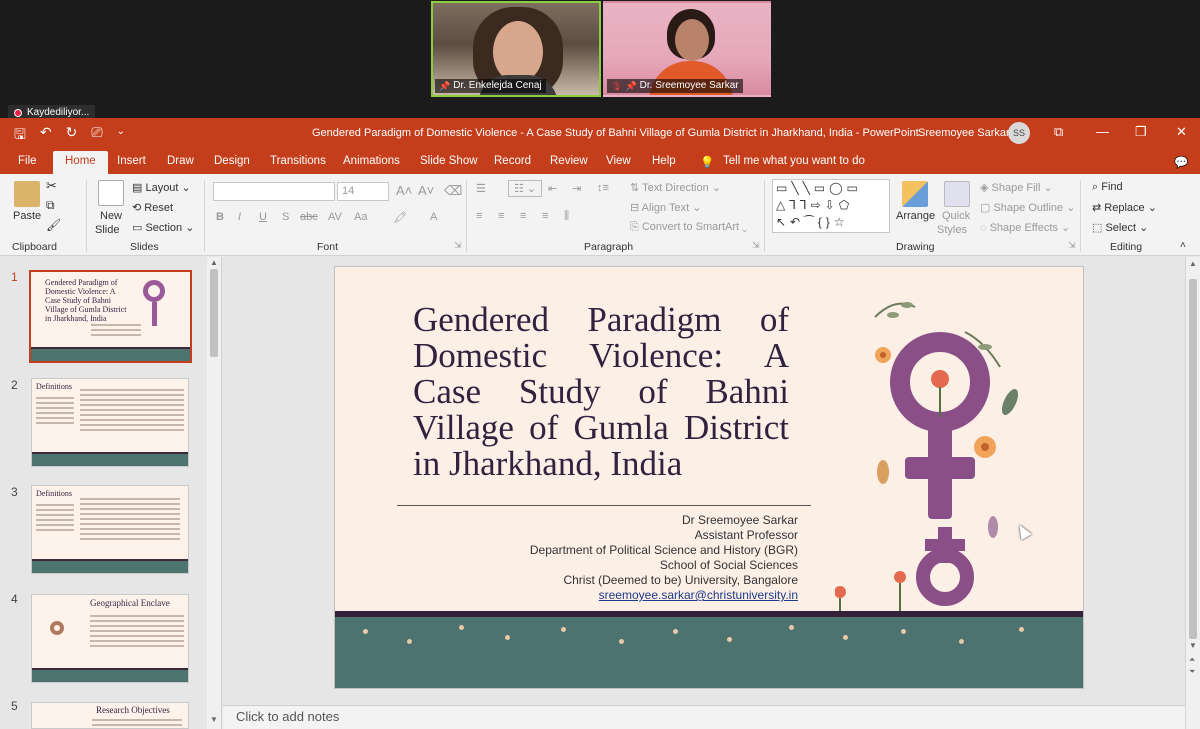 This screenshot has height=729, width=1200. Describe the element at coordinates (53, 225) in the screenshot. I see `format-painter-icon: 🖌` at that location.